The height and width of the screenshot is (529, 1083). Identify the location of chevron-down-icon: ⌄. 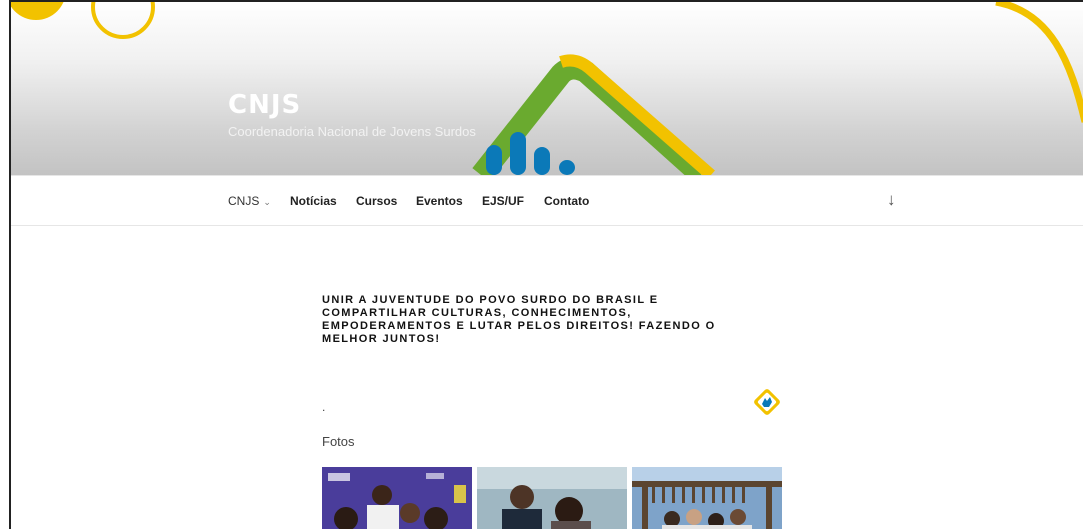
(267, 202).